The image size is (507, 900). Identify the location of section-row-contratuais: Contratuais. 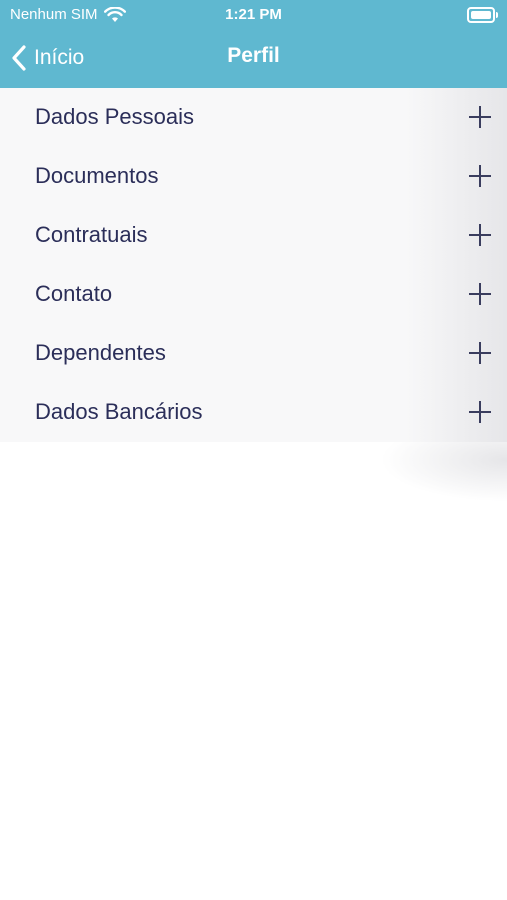
(253, 235).